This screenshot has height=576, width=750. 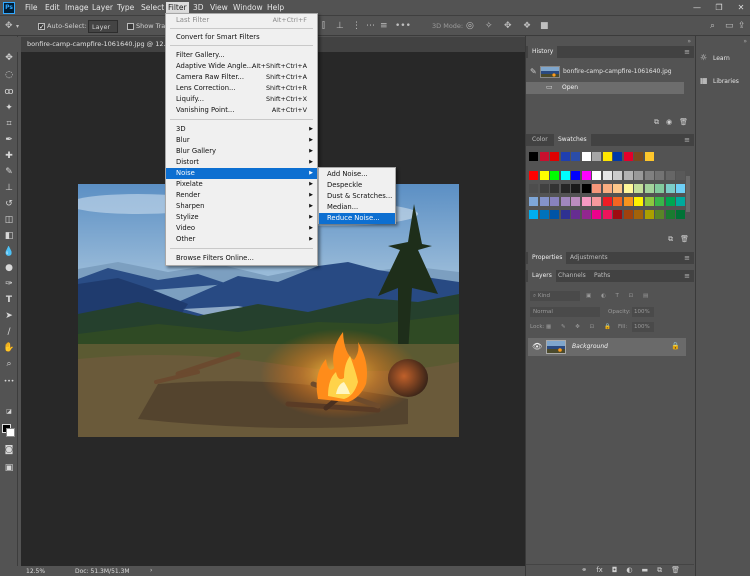 What do you see at coordinates (670, 239) in the screenshot?
I see `new-swatch-icon: ⧉` at bounding box center [670, 239].